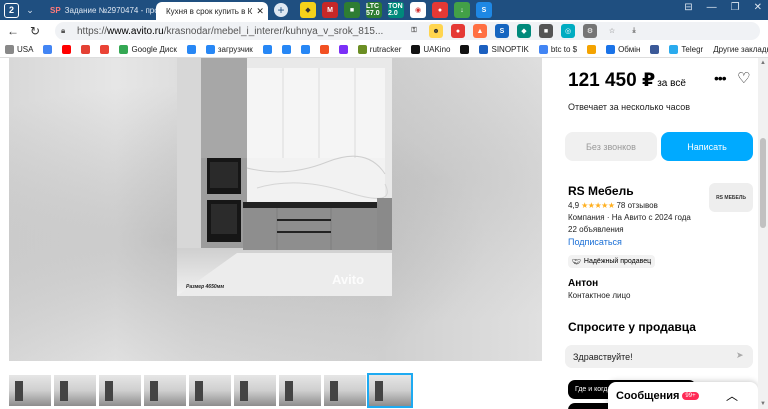 The image size is (768, 409). Describe the element at coordinates (763, 233) in the screenshot. I see `page-scrollbar: ▲ ▼` at that location.